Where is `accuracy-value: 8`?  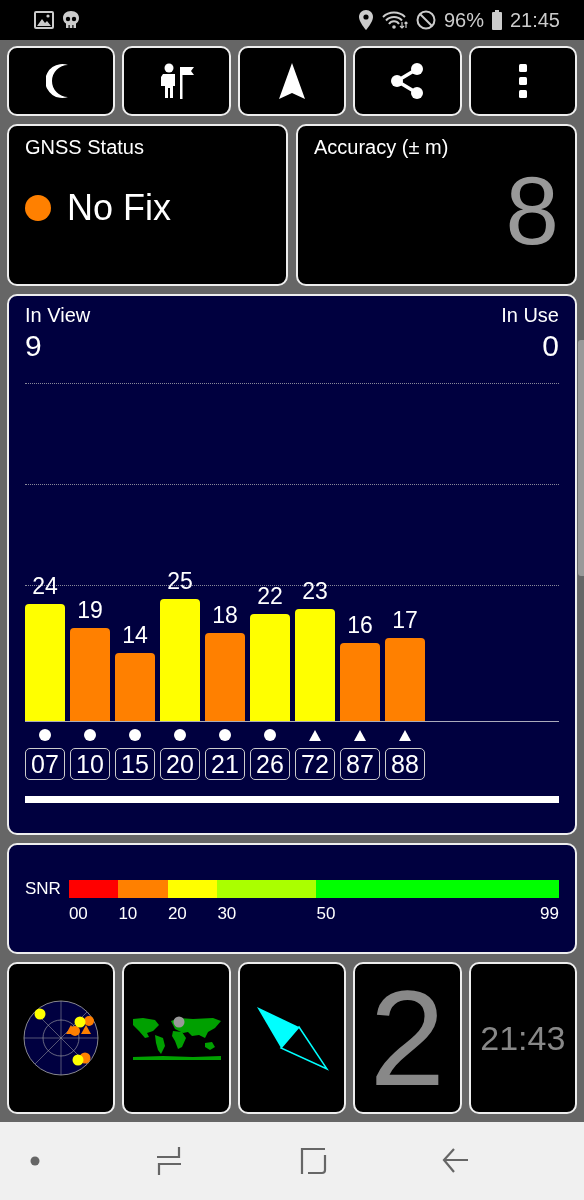
accuracy-value: 8 is located at coordinates (531, 211).